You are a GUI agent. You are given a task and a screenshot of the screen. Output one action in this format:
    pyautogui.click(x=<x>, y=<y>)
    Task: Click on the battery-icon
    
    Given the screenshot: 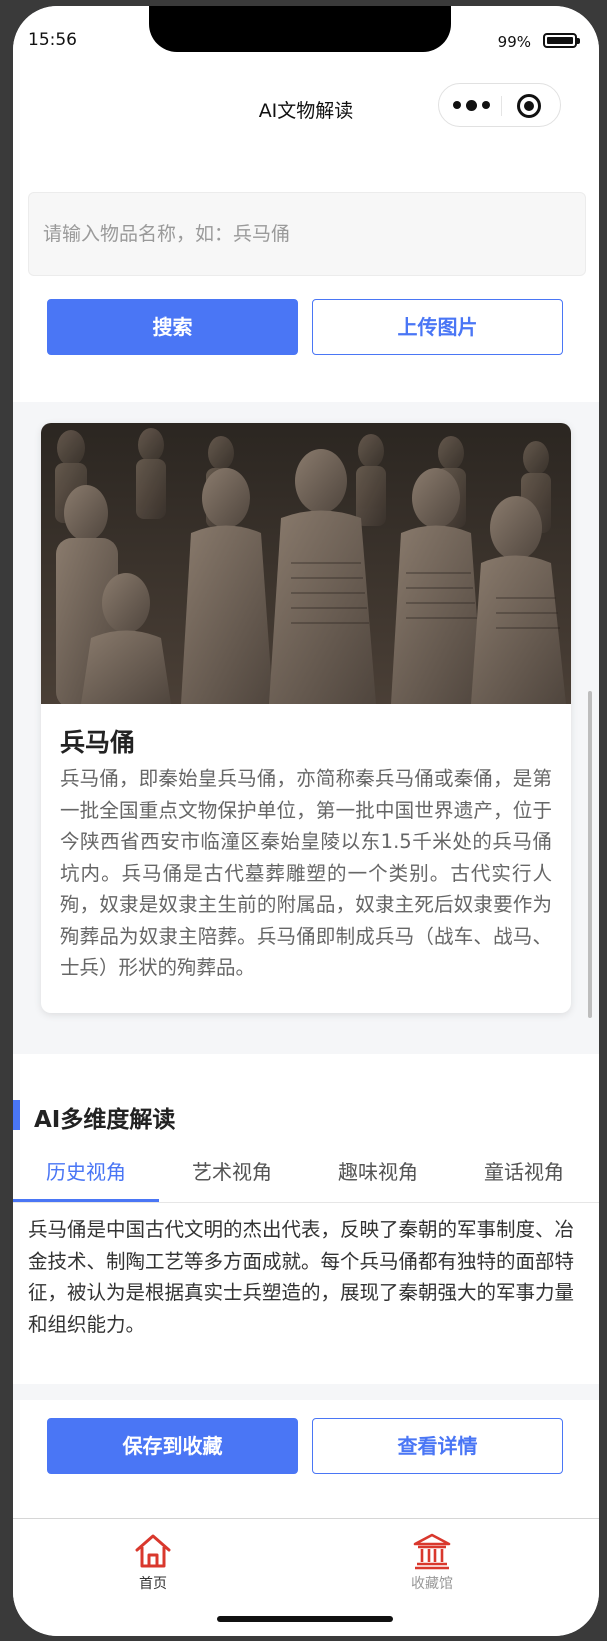 What is the action you would take?
    pyautogui.click(x=561, y=40)
    